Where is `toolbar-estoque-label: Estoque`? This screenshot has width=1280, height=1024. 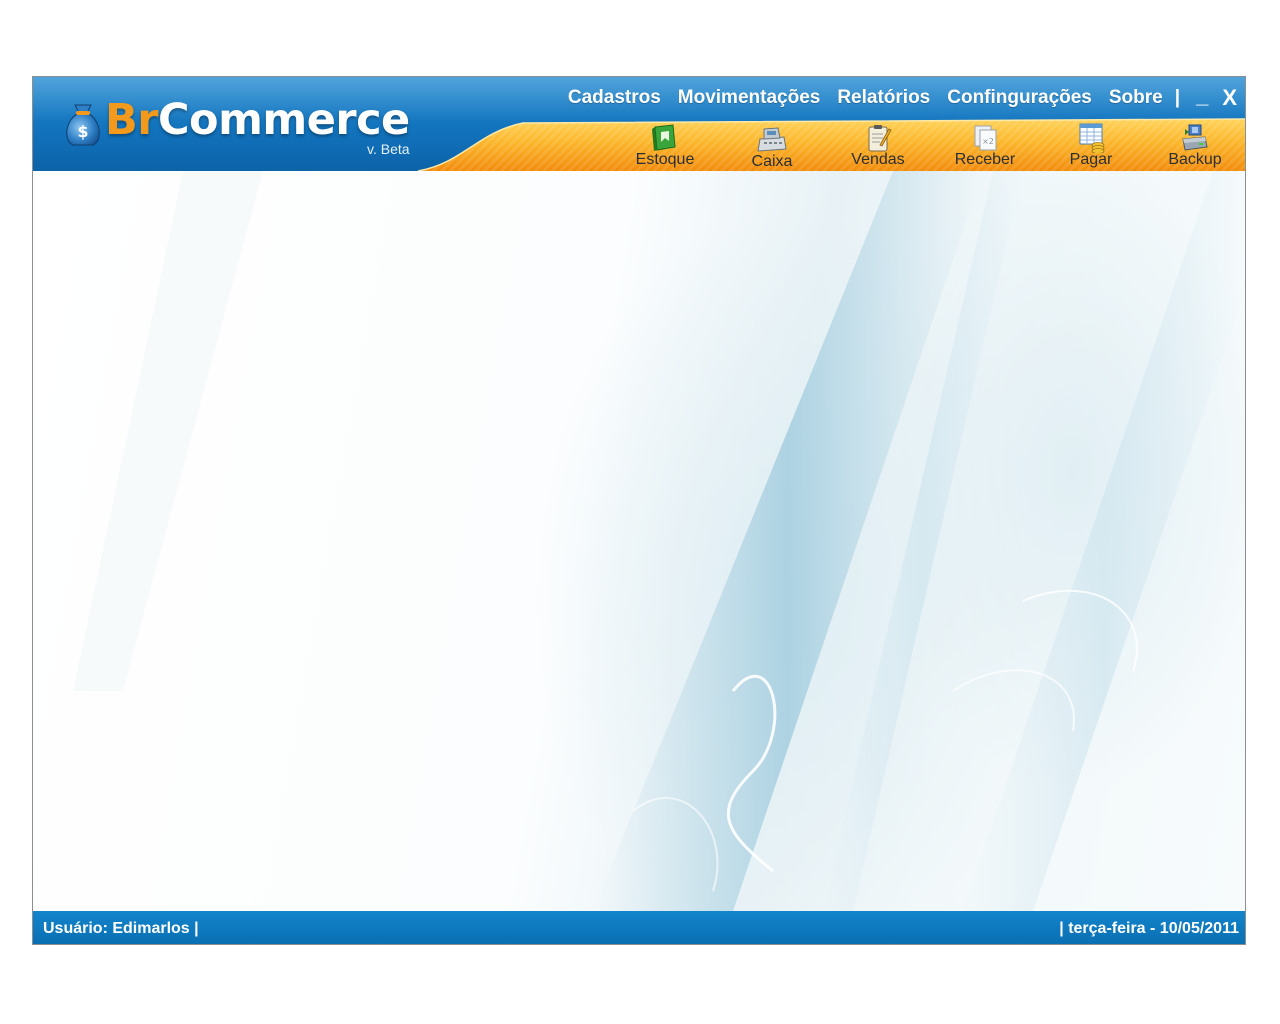 toolbar-estoque-label: Estoque is located at coordinates (665, 159).